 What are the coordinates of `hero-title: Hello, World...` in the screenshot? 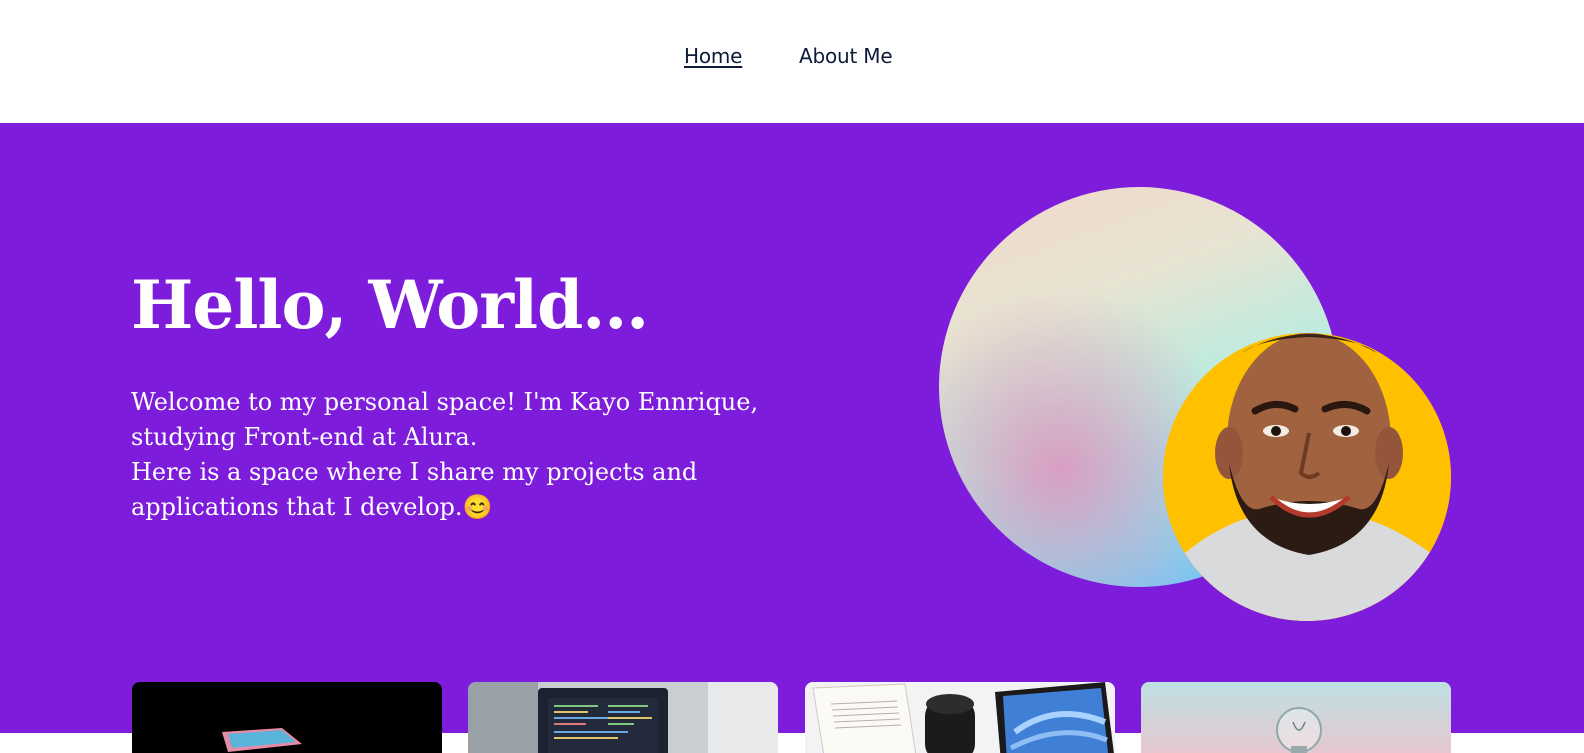 It's located at (390, 305).